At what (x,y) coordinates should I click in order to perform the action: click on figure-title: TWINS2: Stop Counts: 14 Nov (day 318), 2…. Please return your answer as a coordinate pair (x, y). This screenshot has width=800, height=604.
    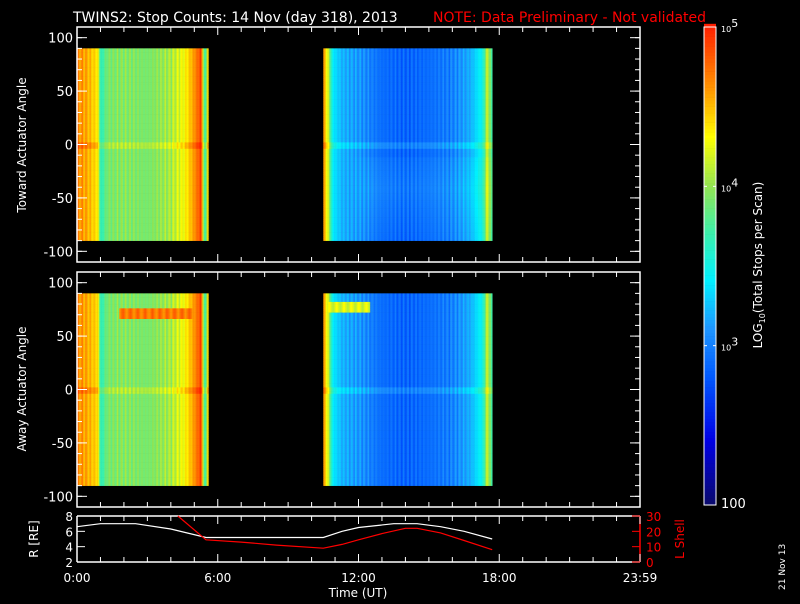
    Looking at the image, I should click on (235, 18).